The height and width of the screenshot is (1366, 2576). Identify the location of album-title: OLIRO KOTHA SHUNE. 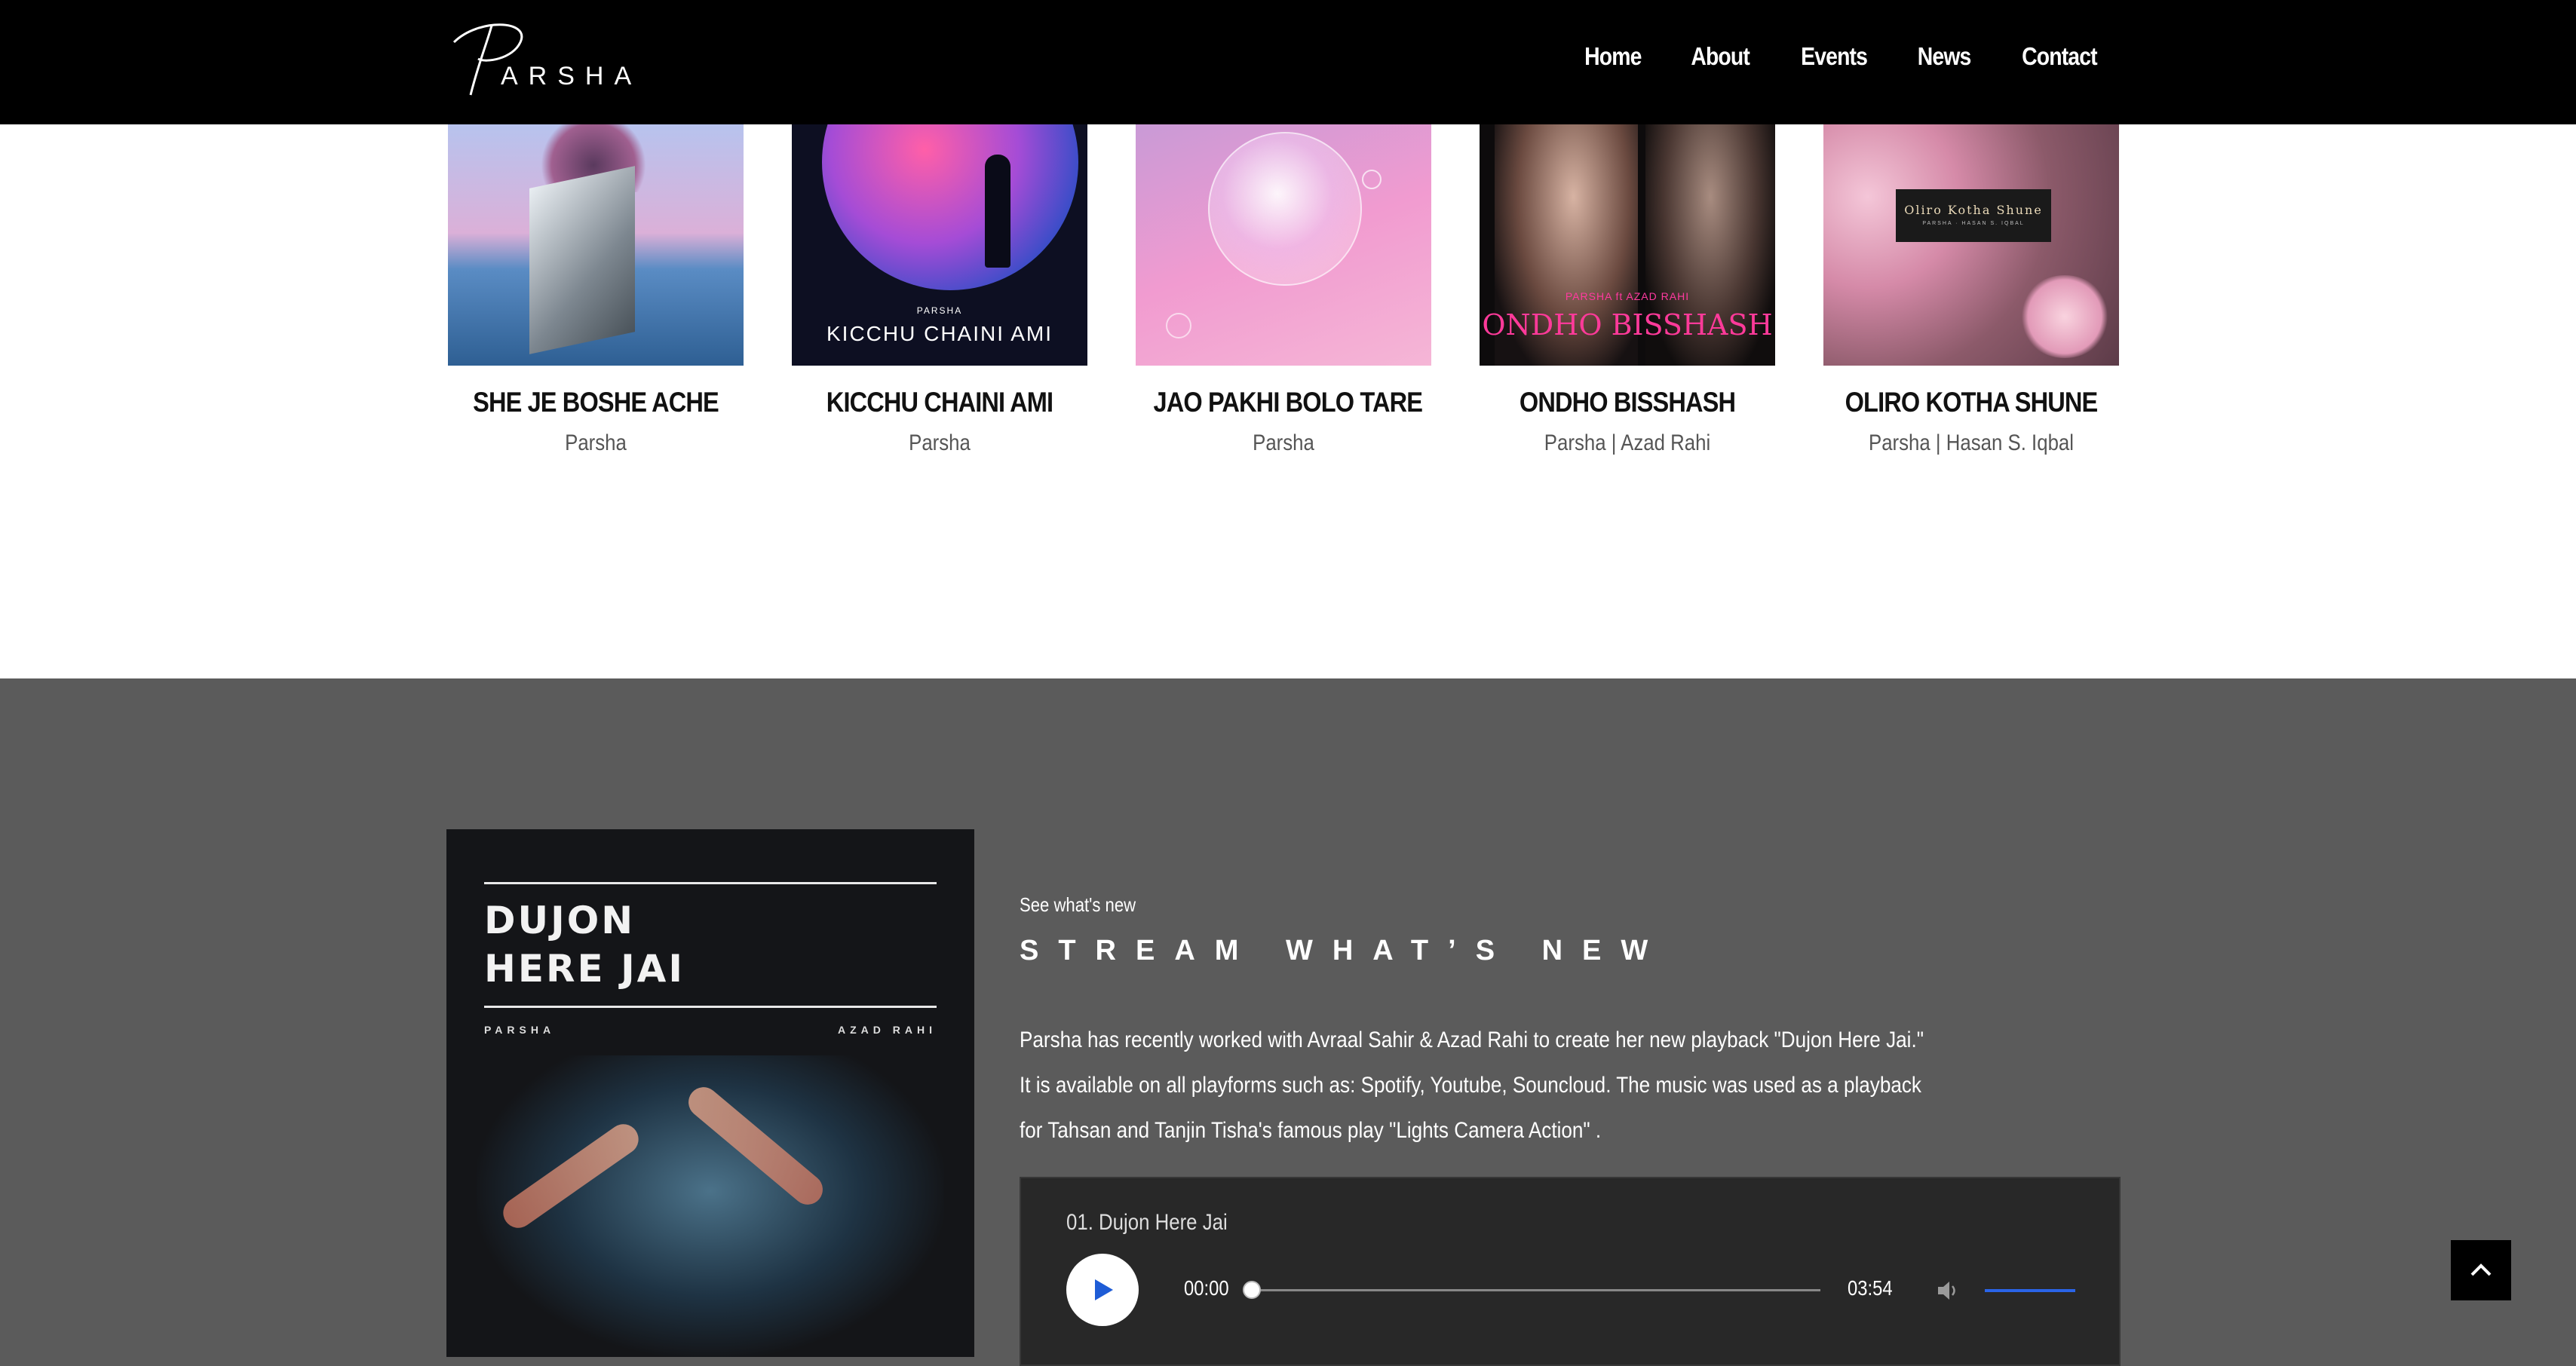
(1972, 402).